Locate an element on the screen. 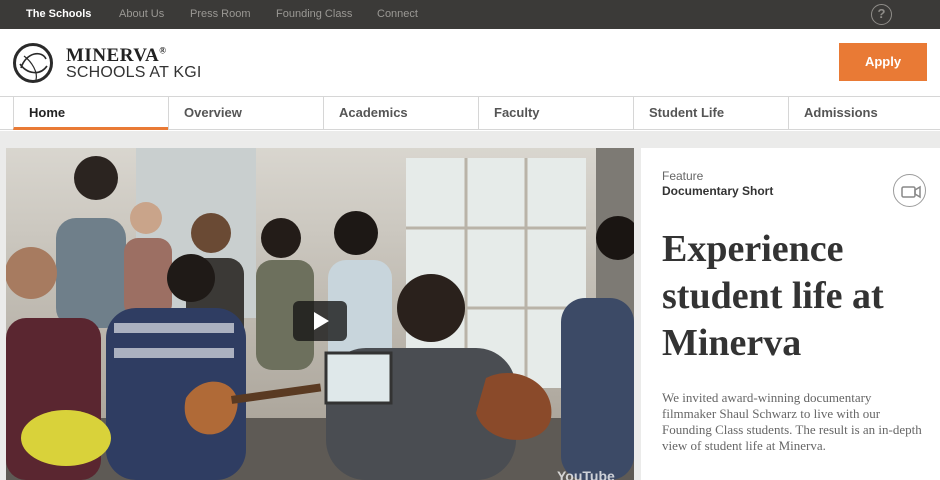  nav-overview: Overview is located at coordinates (245, 113).